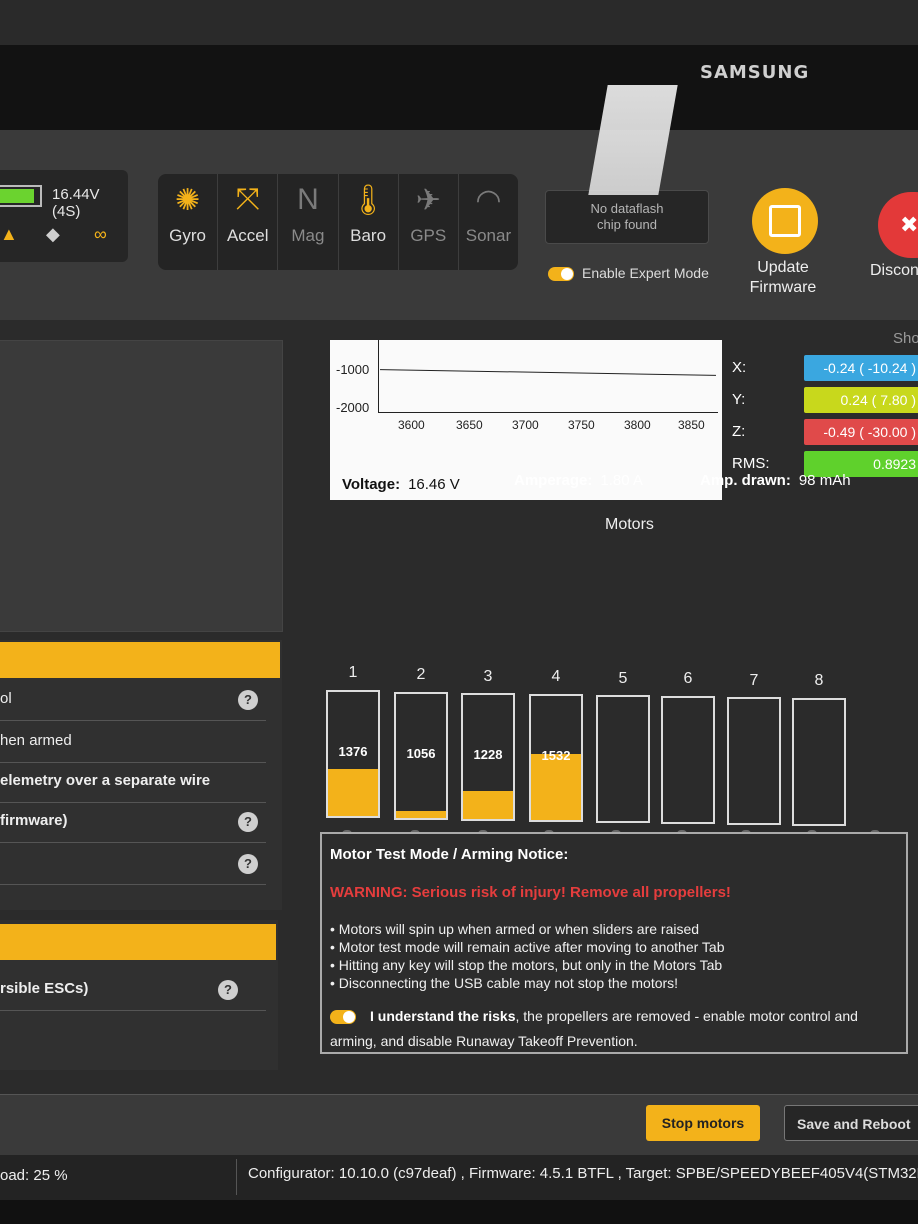 This screenshot has height=1224, width=918. What do you see at coordinates (488, 222) in the screenshot?
I see `sensor-sonar: ◠ Sonar` at bounding box center [488, 222].